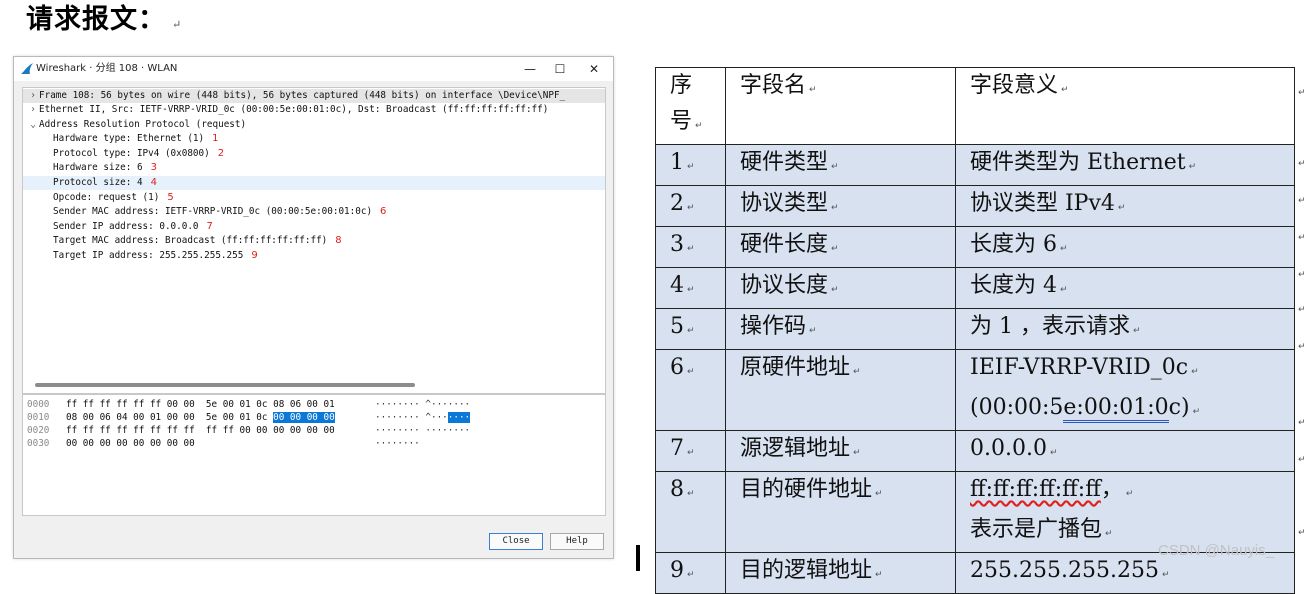 This screenshot has width=1312, height=594. Describe the element at coordinates (1125, 206) in the screenshot. I see `cell-meaning: 协议类型 IPv4 ↵` at that location.